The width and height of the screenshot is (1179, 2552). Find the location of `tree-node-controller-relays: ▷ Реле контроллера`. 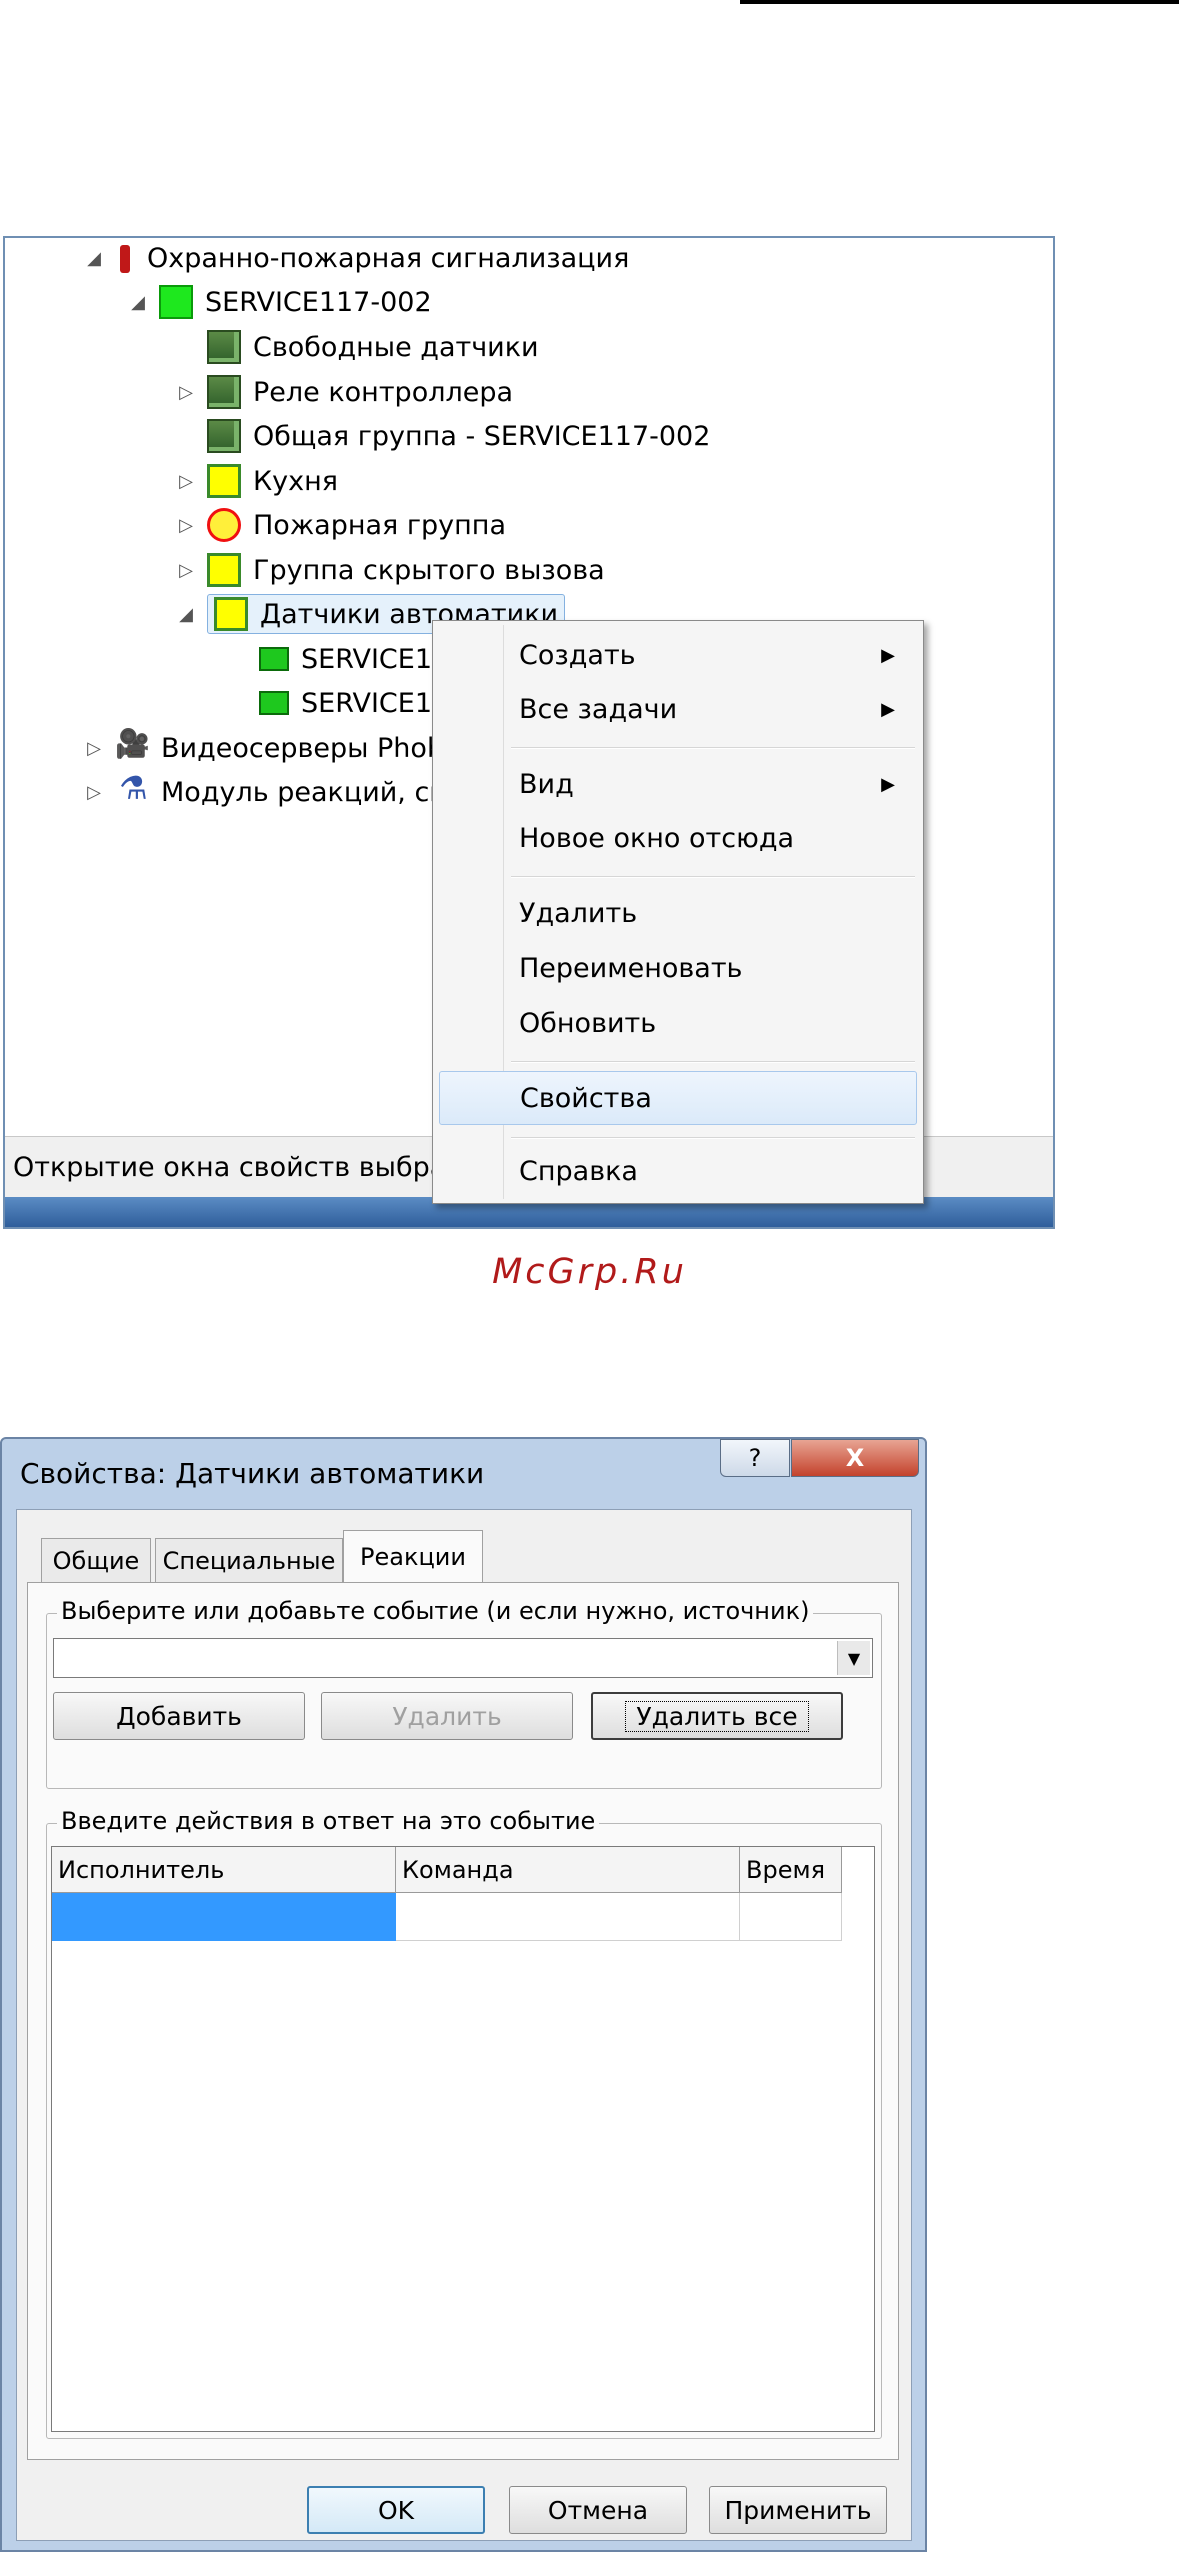

tree-node-controller-relays: ▷ Реле контроллера is located at coordinates (344, 392).